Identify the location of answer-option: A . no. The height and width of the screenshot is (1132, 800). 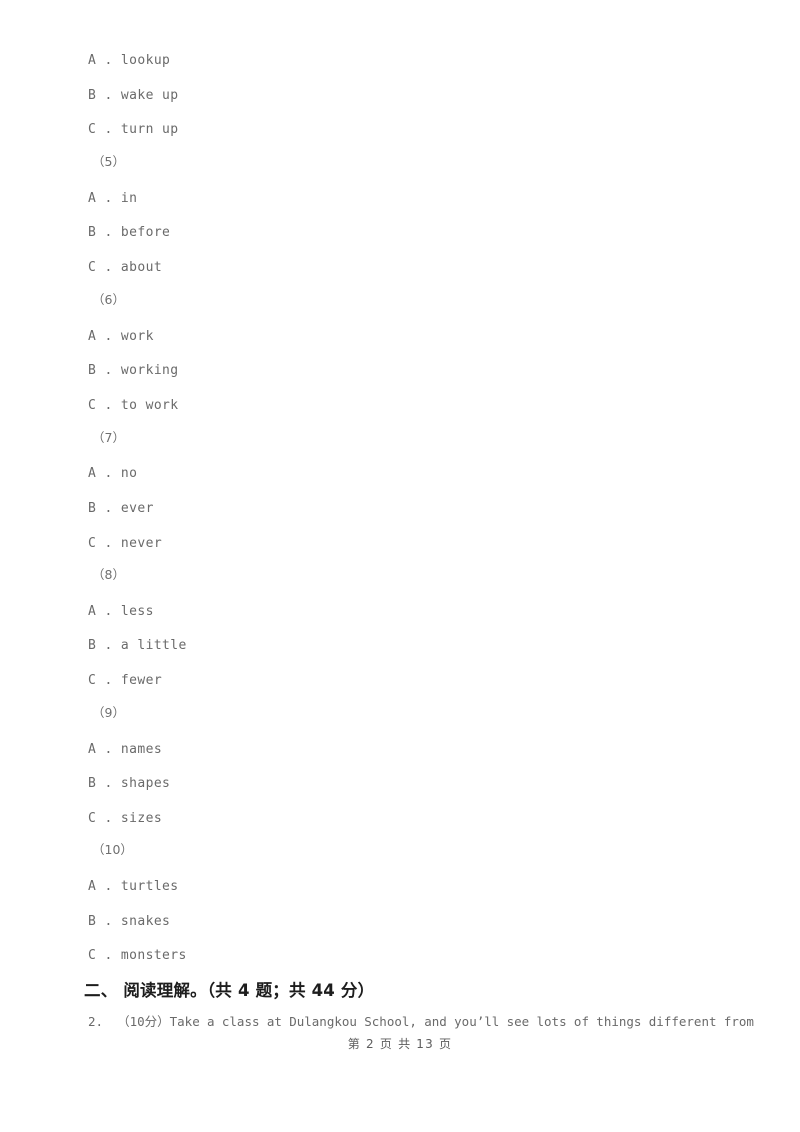
(113, 473).